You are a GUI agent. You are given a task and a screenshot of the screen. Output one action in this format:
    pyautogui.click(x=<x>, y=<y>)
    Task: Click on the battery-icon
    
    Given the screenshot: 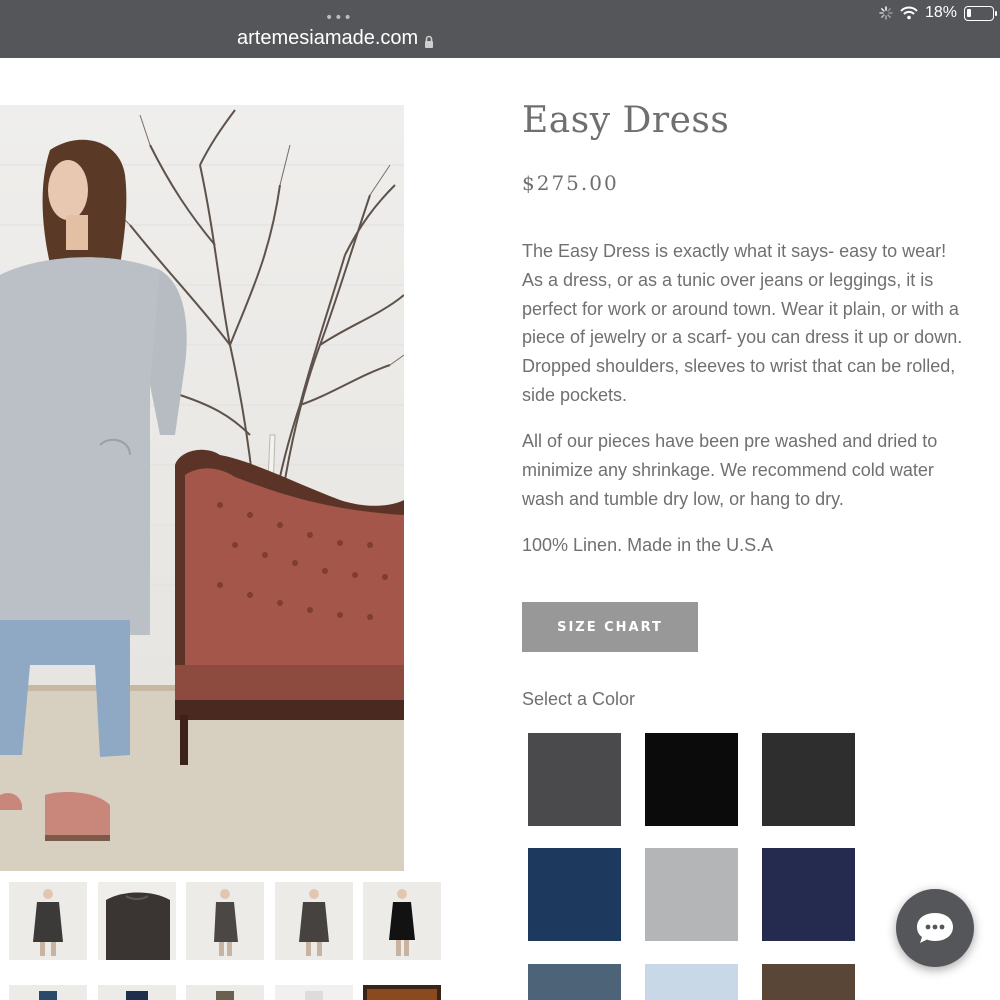 What is the action you would take?
    pyautogui.click(x=980, y=13)
    